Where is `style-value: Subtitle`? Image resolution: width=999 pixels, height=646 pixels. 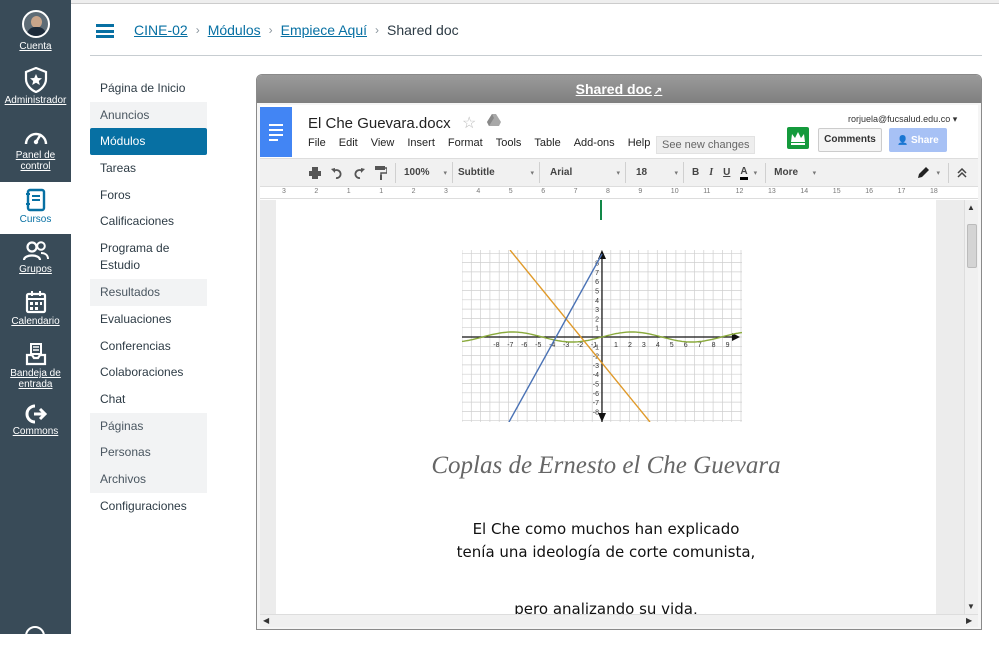 style-value: Subtitle is located at coordinates (476, 172).